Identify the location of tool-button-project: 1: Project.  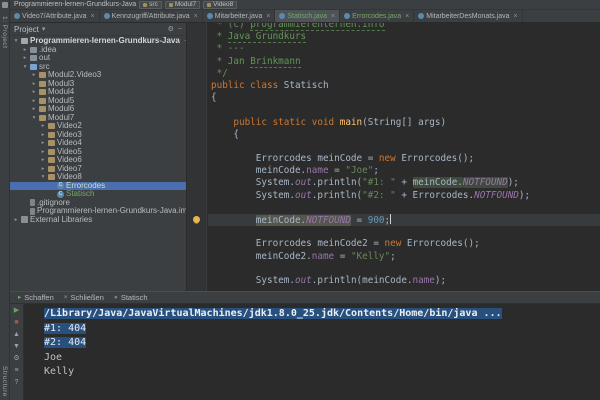
(4, 32).